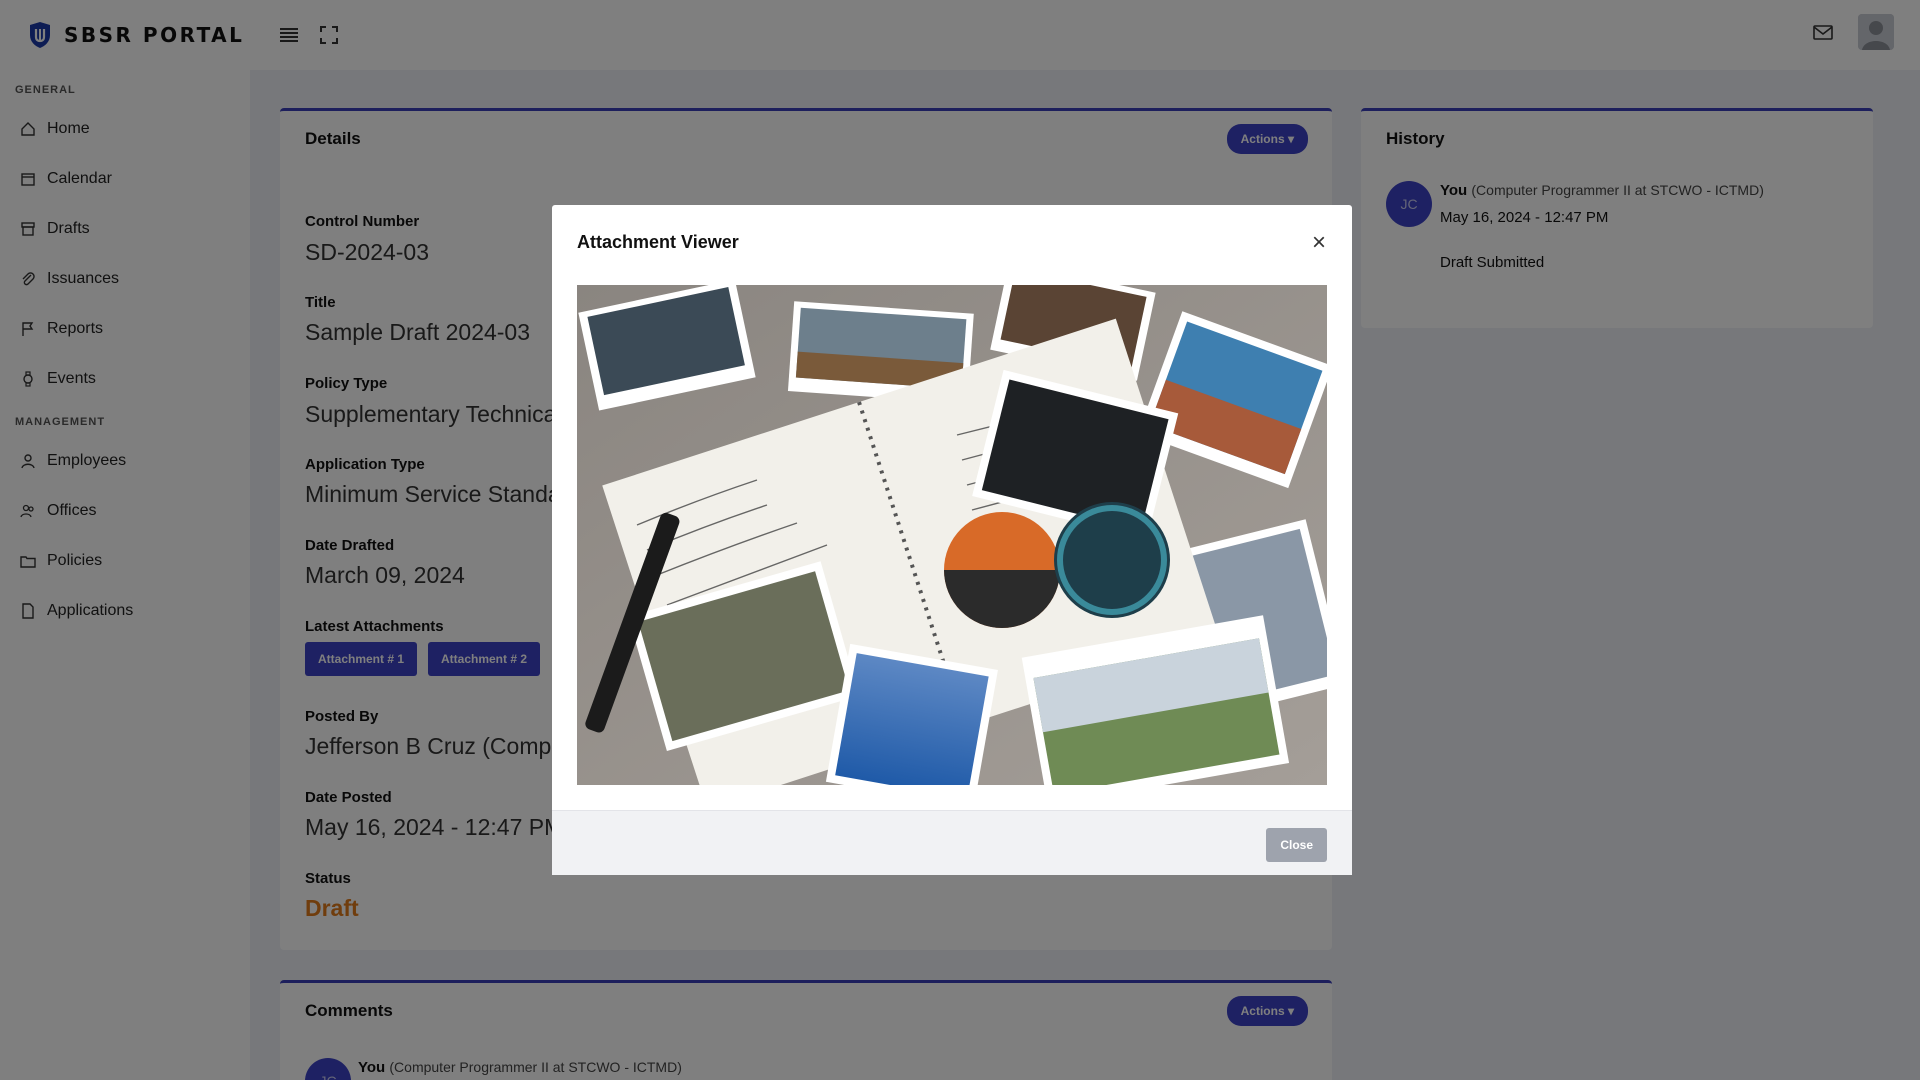  I want to click on modal-footer: Close, so click(952, 842).